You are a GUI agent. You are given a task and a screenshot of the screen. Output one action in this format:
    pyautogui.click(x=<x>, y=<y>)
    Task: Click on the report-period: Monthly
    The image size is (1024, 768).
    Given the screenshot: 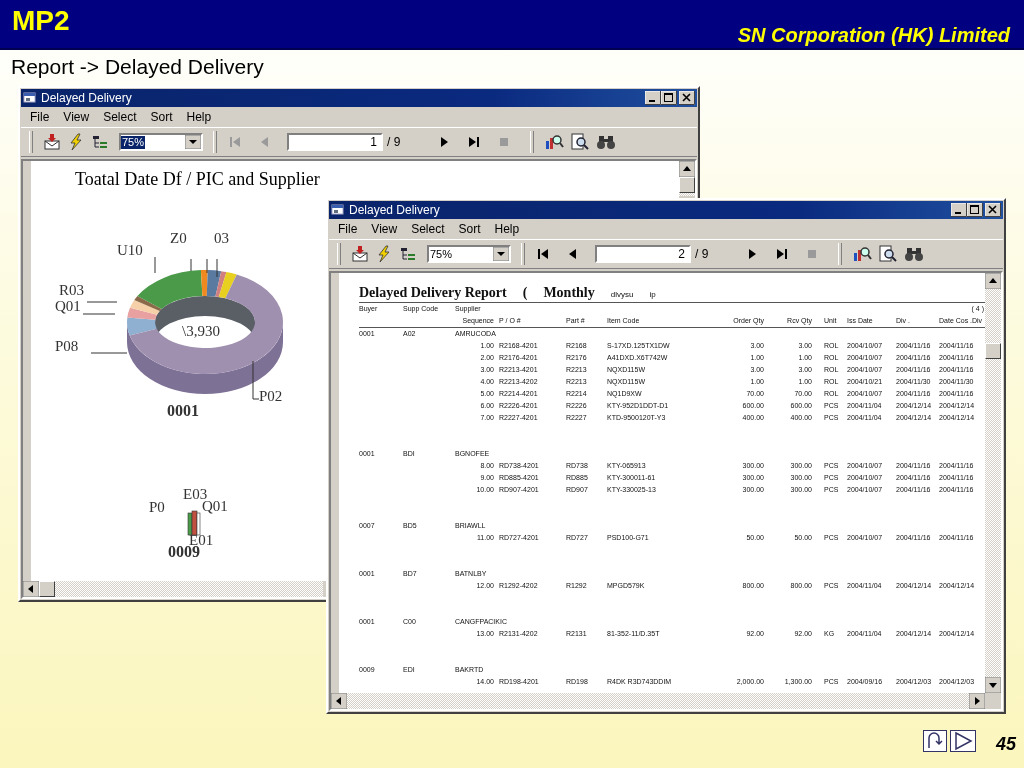 What is the action you would take?
    pyautogui.click(x=569, y=293)
    